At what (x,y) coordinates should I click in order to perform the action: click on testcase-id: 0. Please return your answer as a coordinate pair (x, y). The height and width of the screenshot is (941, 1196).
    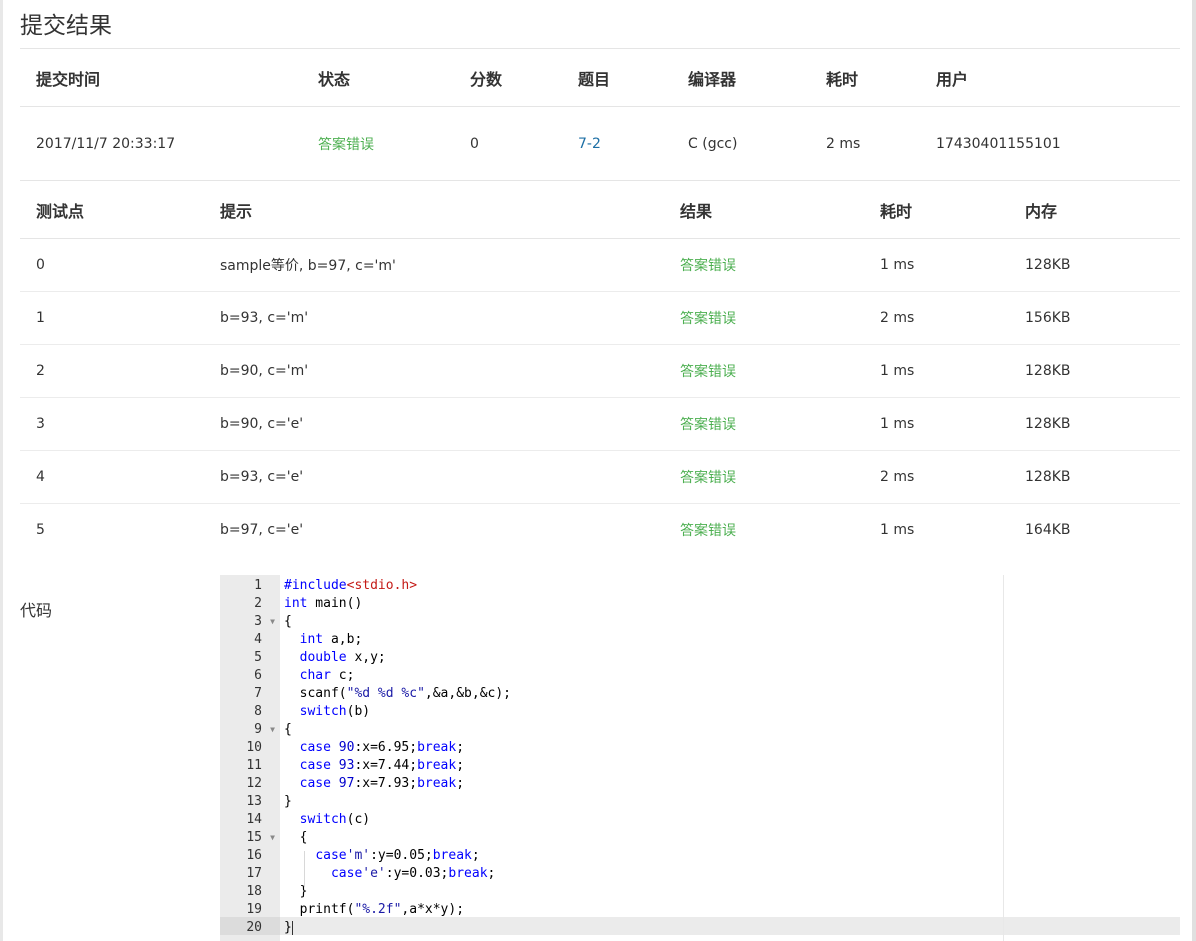
    Looking at the image, I should click on (40, 265).